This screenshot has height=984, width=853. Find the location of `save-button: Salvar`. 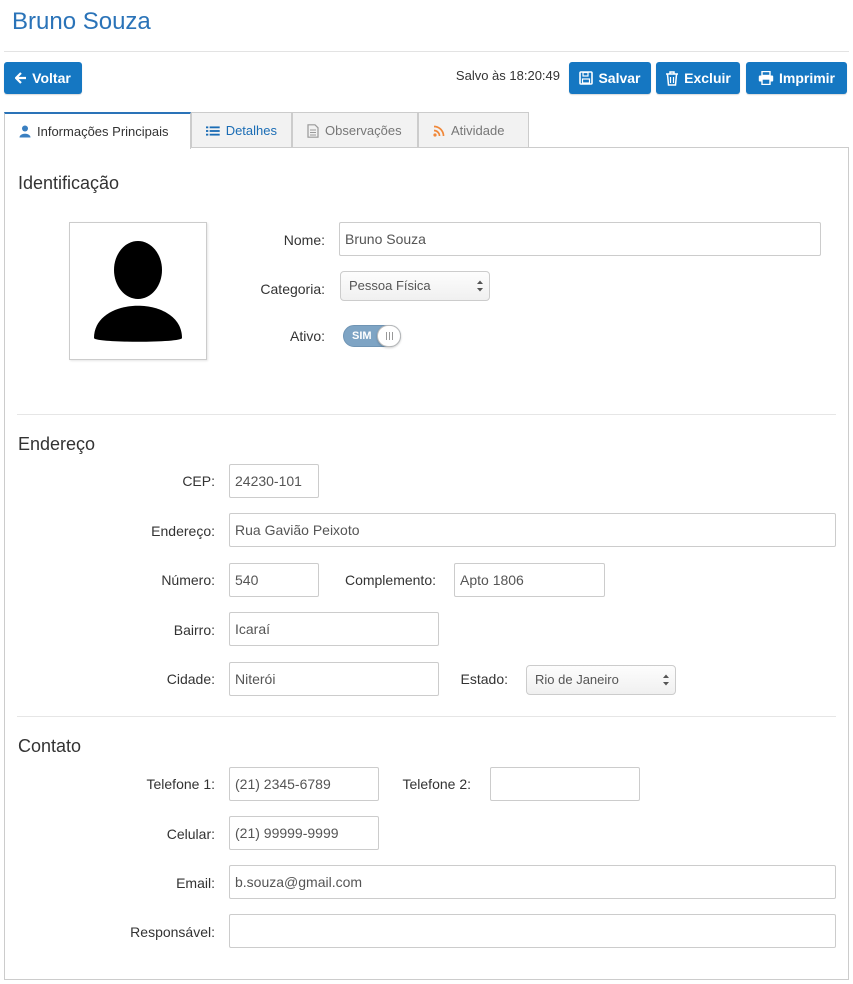

save-button: Salvar is located at coordinates (610, 78).